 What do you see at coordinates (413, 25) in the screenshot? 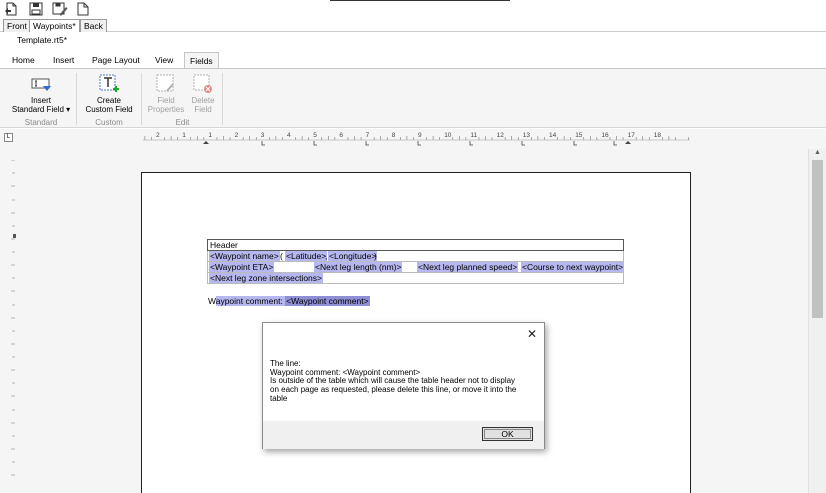
I see `document-tabs: Front Waypoints* Back` at bounding box center [413, 25].